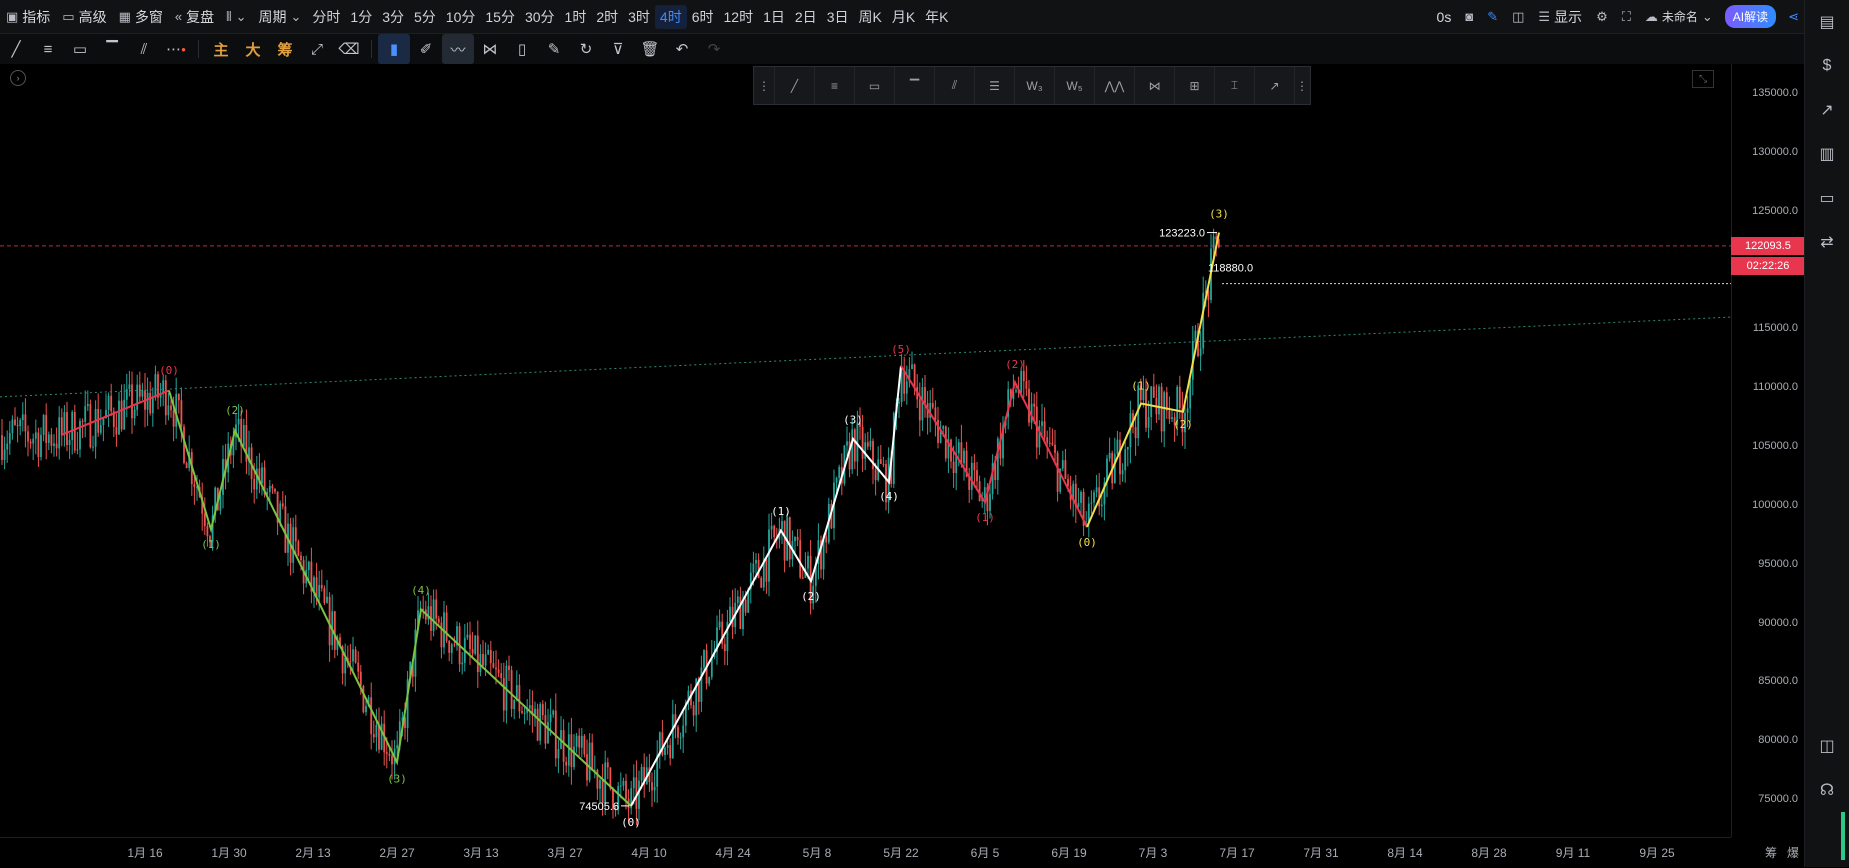  Describe the element at coordinates (875, 85) in the screenshot. I see `rectangle-icon: ▭` at that location.